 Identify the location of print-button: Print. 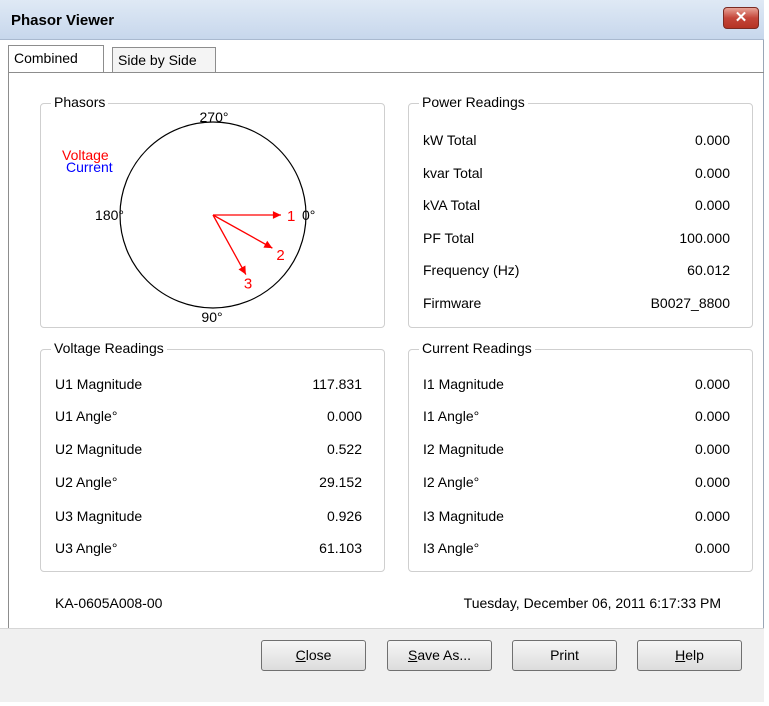
(564, 655).